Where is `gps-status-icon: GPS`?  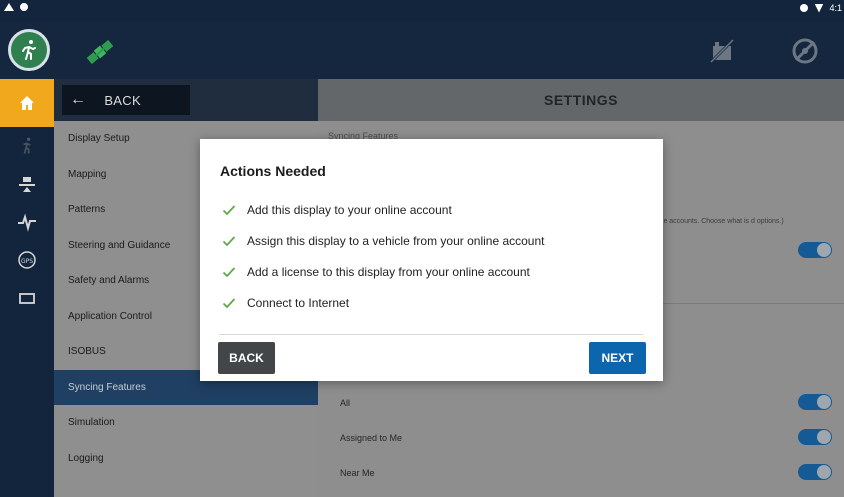
gps-status-icon: GPS is located at coordinates (27, 260).